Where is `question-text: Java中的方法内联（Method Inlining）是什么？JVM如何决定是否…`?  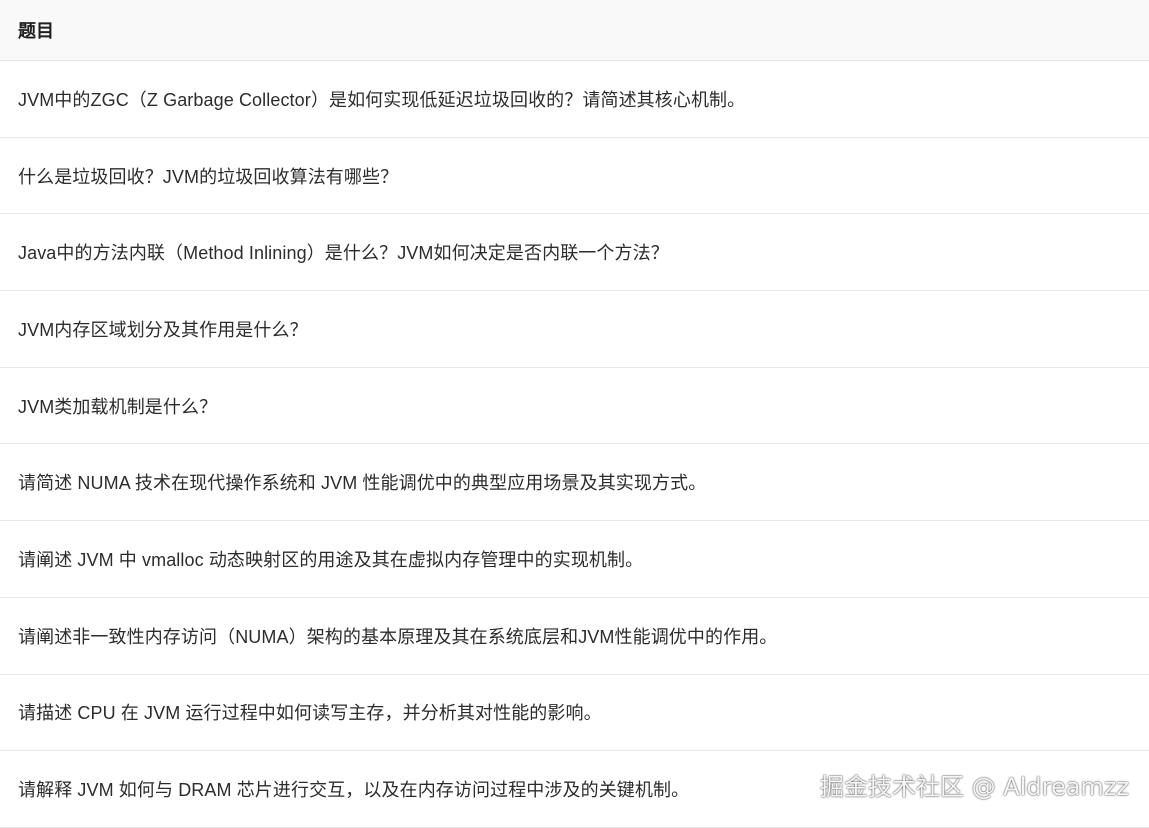
question-text: Java中的方法内联（Method Inlining）是什么？JVM如何决定是否… is located at coordinates (343, 253).